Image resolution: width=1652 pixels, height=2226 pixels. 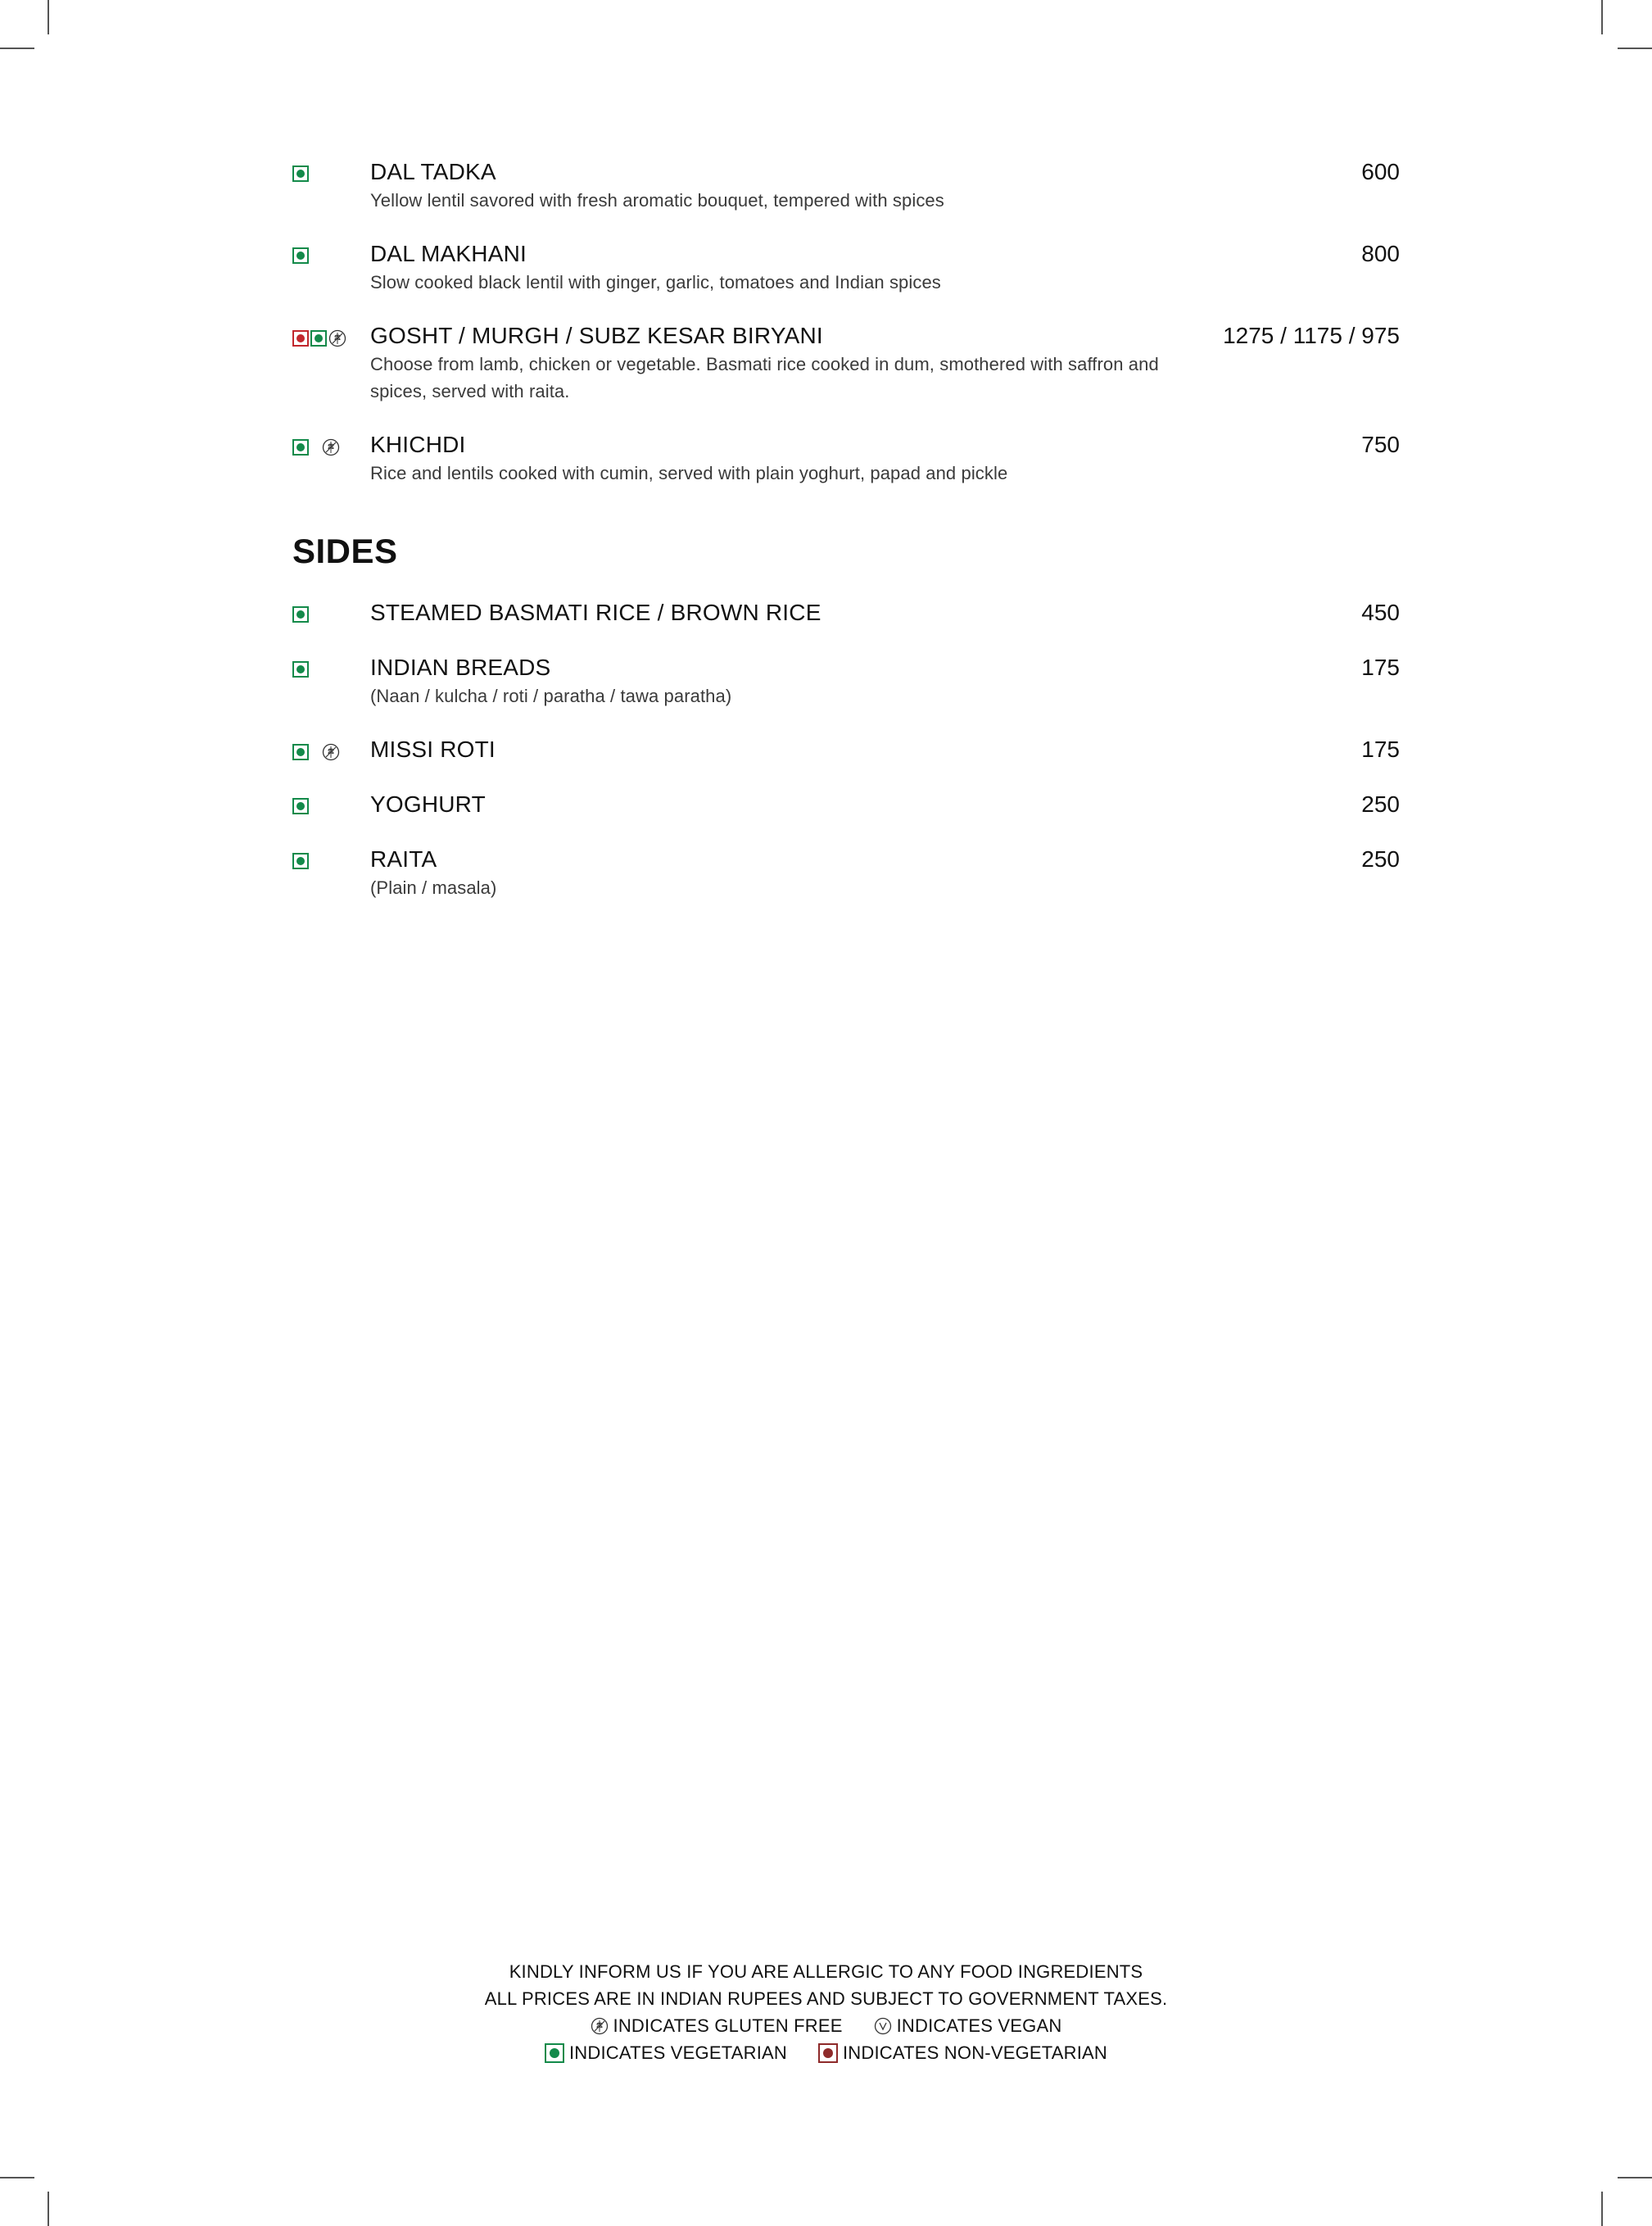 I want to click on legend-gluten-free: INDICATES GLUTEN FREE, so click(x=728, y=2025).